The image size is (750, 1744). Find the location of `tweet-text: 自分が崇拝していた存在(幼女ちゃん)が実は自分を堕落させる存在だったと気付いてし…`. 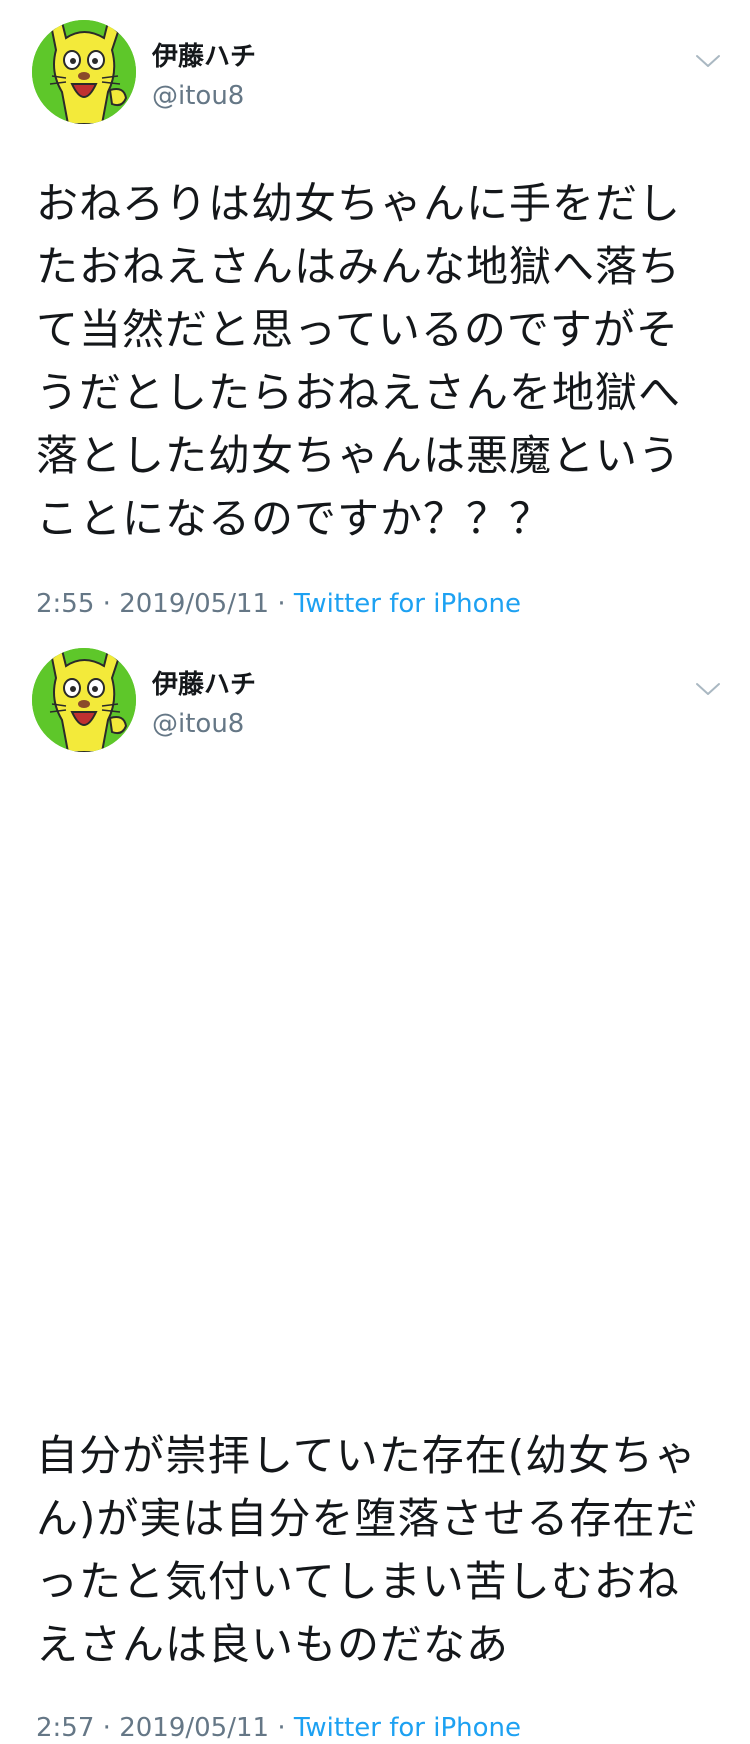

tweet-text: 自分が崇拝していた存在(幼女ちゃん)が実は自分を堕落させる存在だったと気付いてし… is located at coordinates (367, 1550).